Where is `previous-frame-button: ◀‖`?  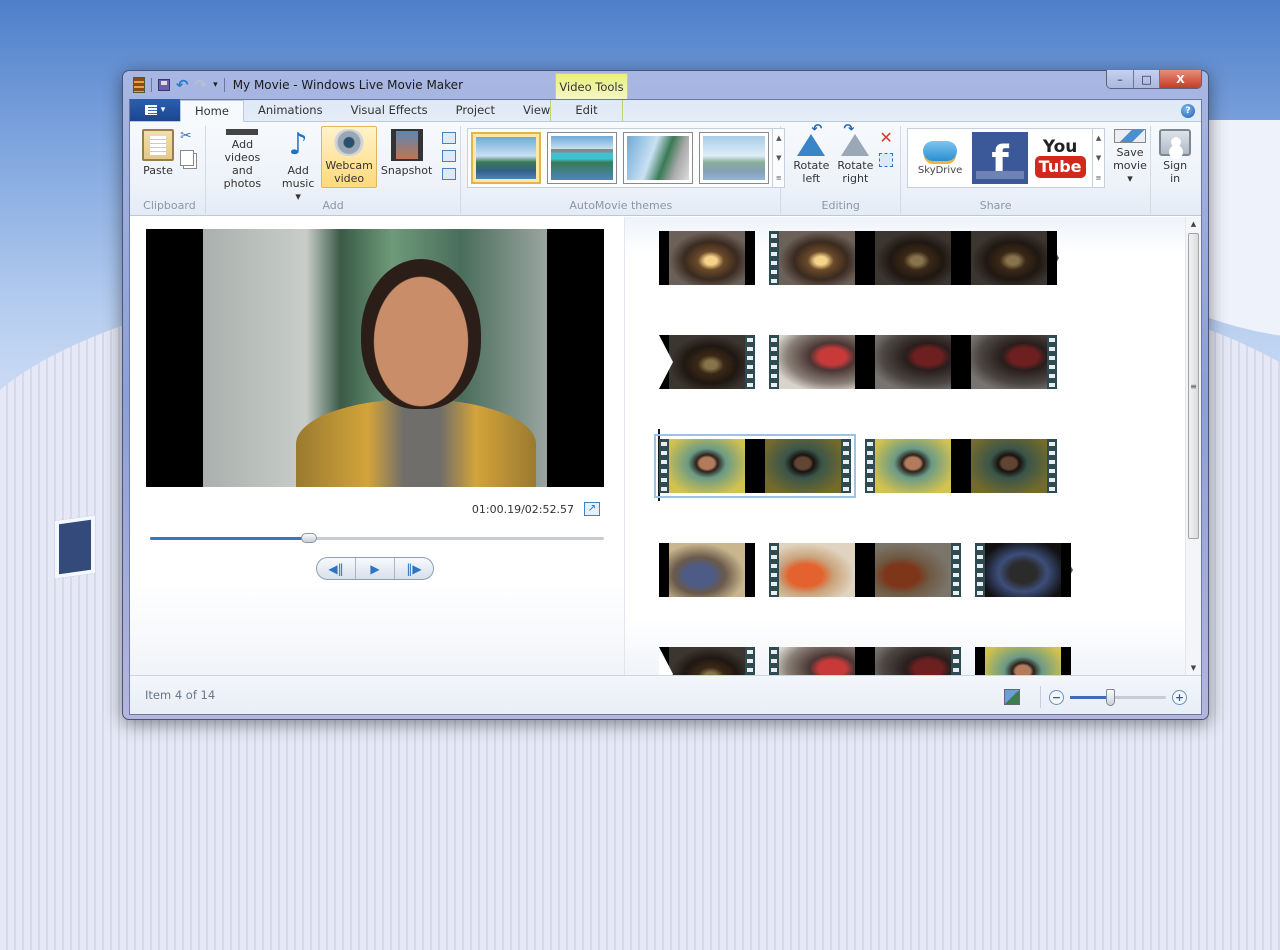 previous-frame-button: ◀‖ is located at coordinates (336, 568).